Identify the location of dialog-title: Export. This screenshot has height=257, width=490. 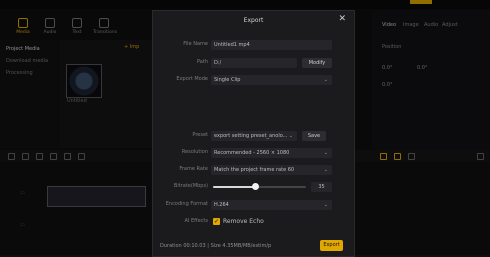
(253, 20).